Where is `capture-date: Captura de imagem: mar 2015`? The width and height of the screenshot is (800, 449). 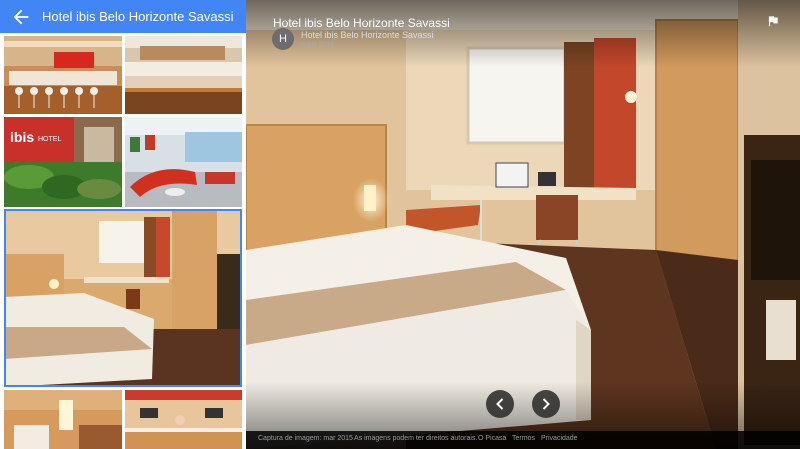 capture-date: Captura de imagem: mar 2015 is located at coordinates (305, 438).